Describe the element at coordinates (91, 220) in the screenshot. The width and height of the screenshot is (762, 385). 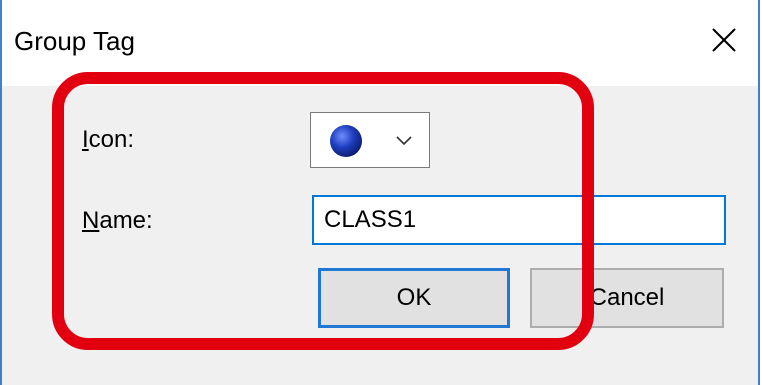
I see `name-label-accelerator: N` at that location.